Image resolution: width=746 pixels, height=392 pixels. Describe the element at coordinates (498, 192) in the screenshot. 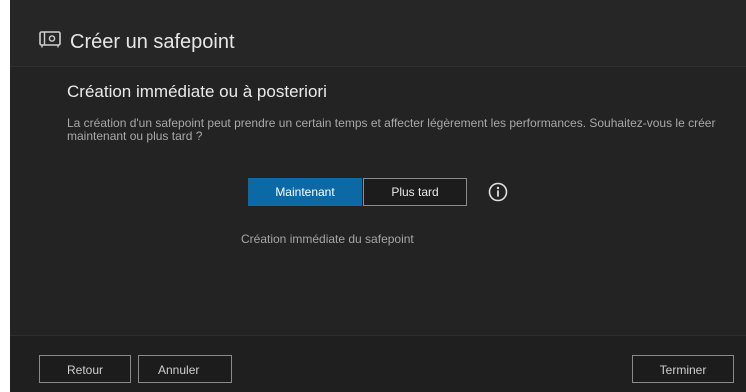

I see `info-icon` at that location.